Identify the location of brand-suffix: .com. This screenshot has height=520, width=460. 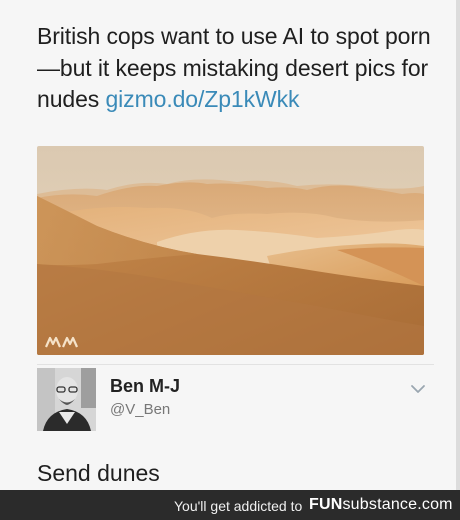
(435, 504).